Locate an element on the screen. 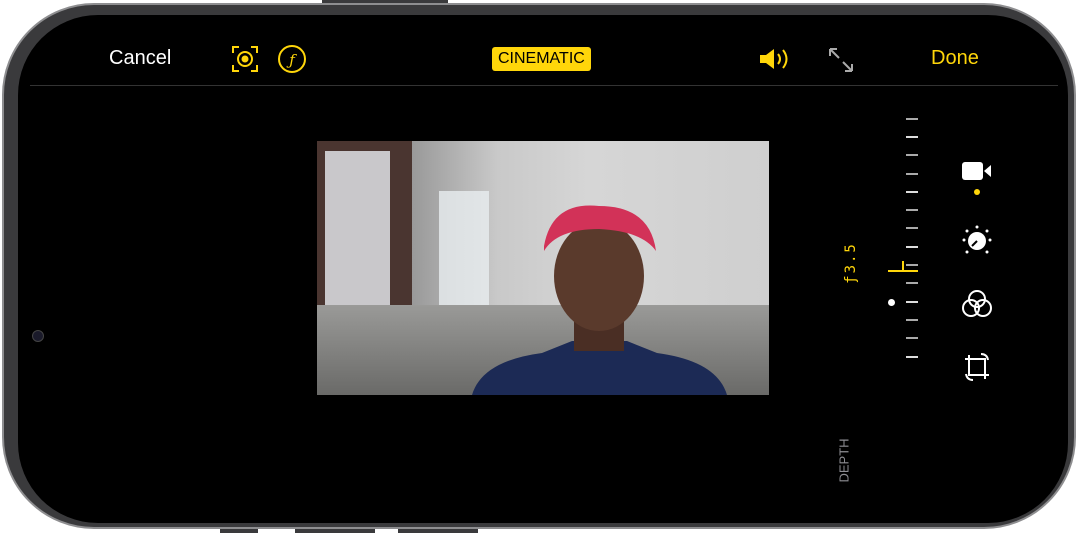 The width and height of the screenshot is (1080, 534). depth-label: DEPTH is located at coordinates (844, 460).